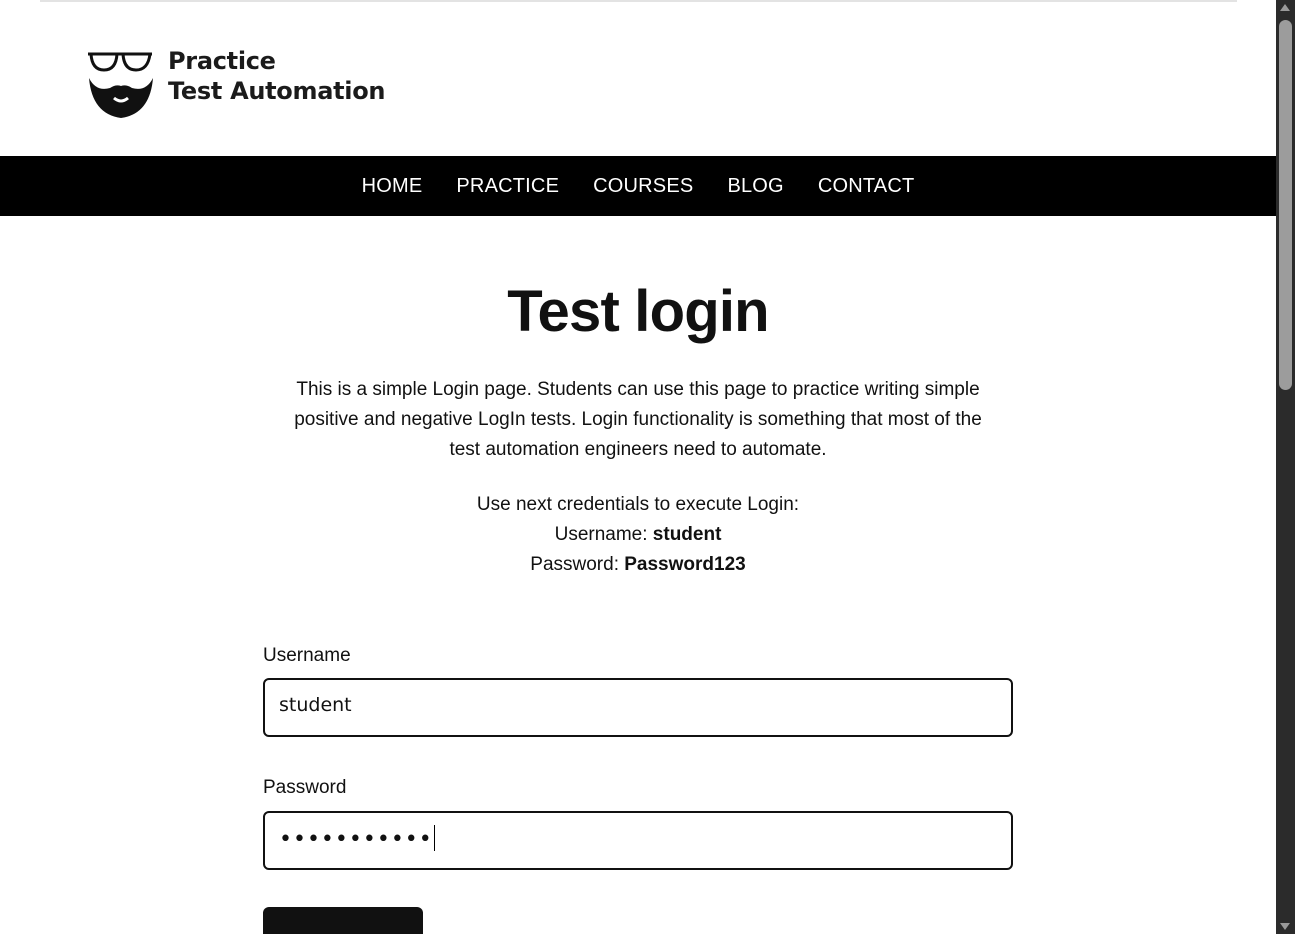  What do you see at coordinates (434, 838) in the screenshot?
I see `text-caret` at bounding box center [434, 838].